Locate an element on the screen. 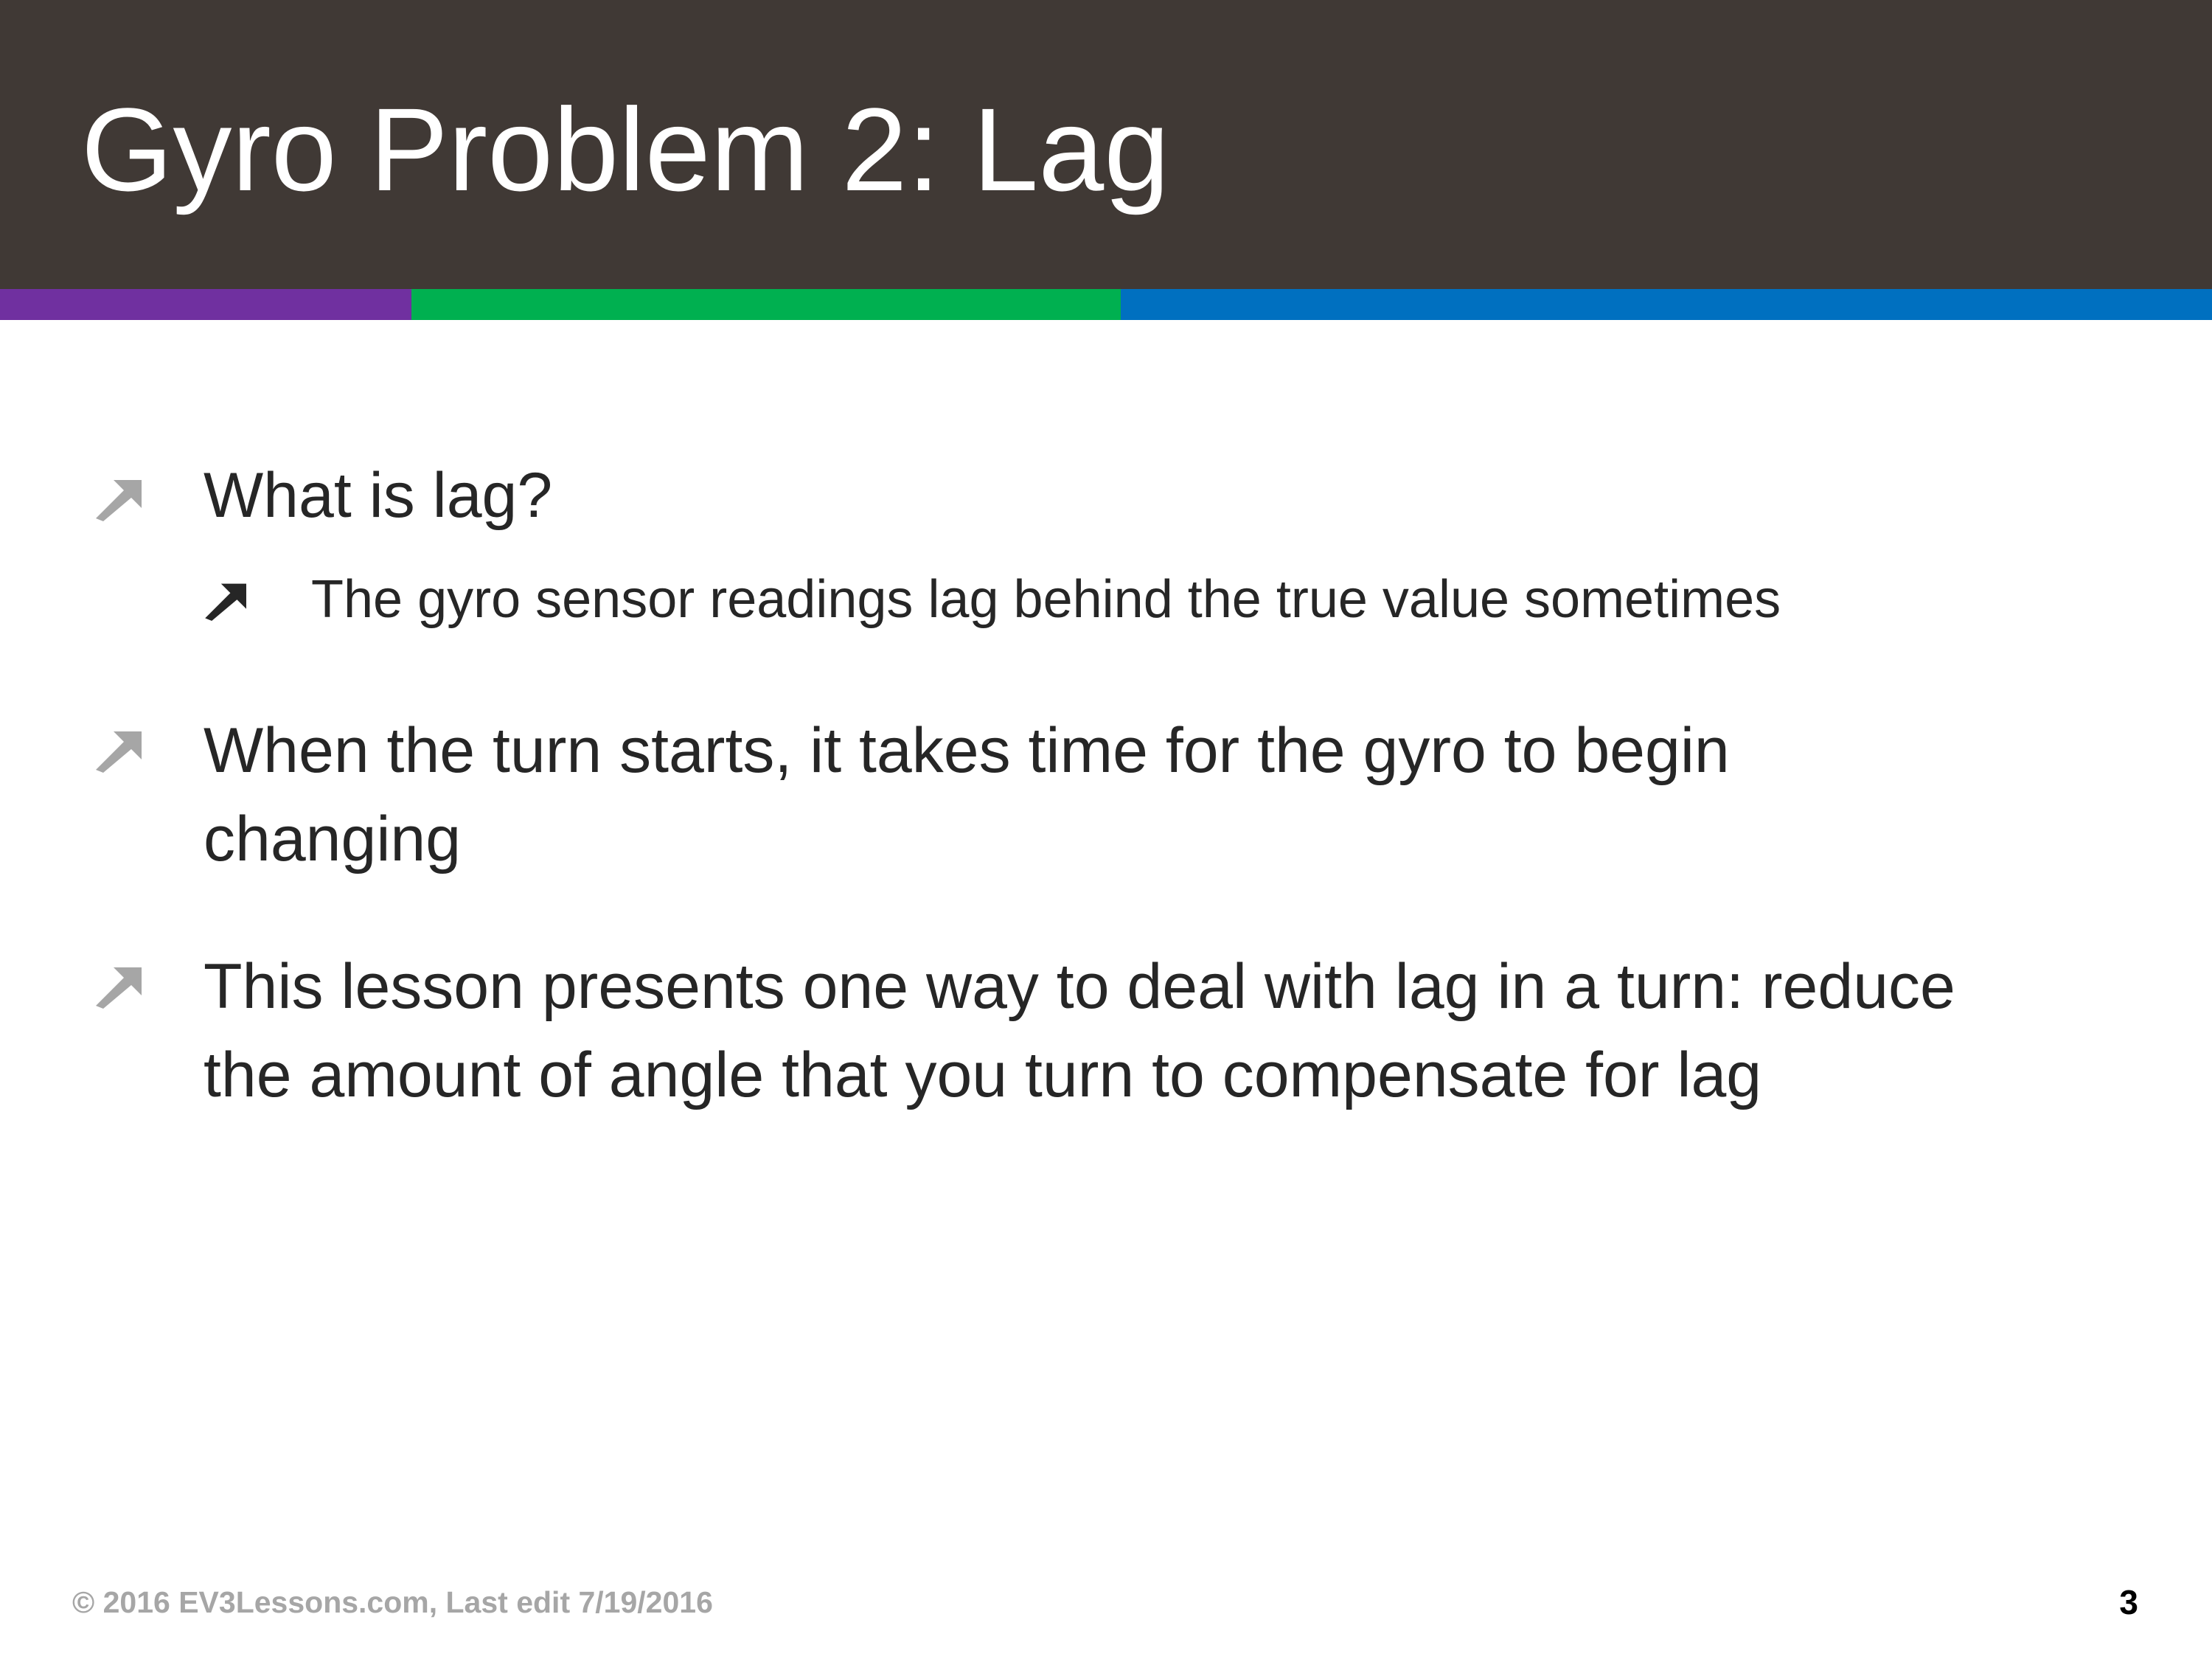 The height and width of the screenshot is (1659, 2212). bullet-text-line: What is lag? is located at coordinates (378, 495).